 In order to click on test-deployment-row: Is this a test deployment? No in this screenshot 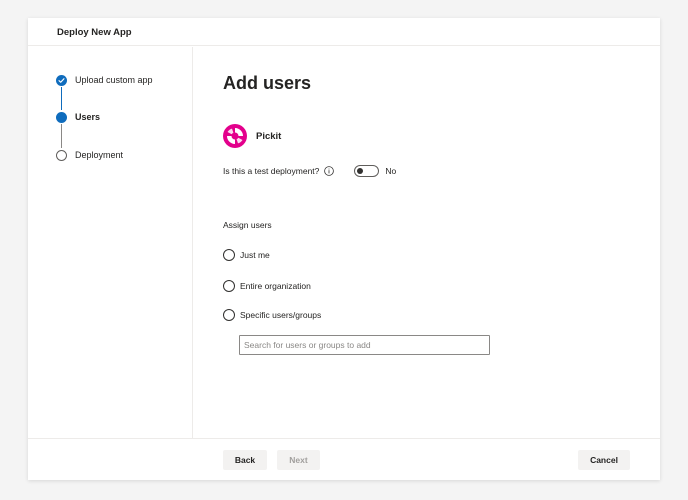, I will do `click(309, 171)`.